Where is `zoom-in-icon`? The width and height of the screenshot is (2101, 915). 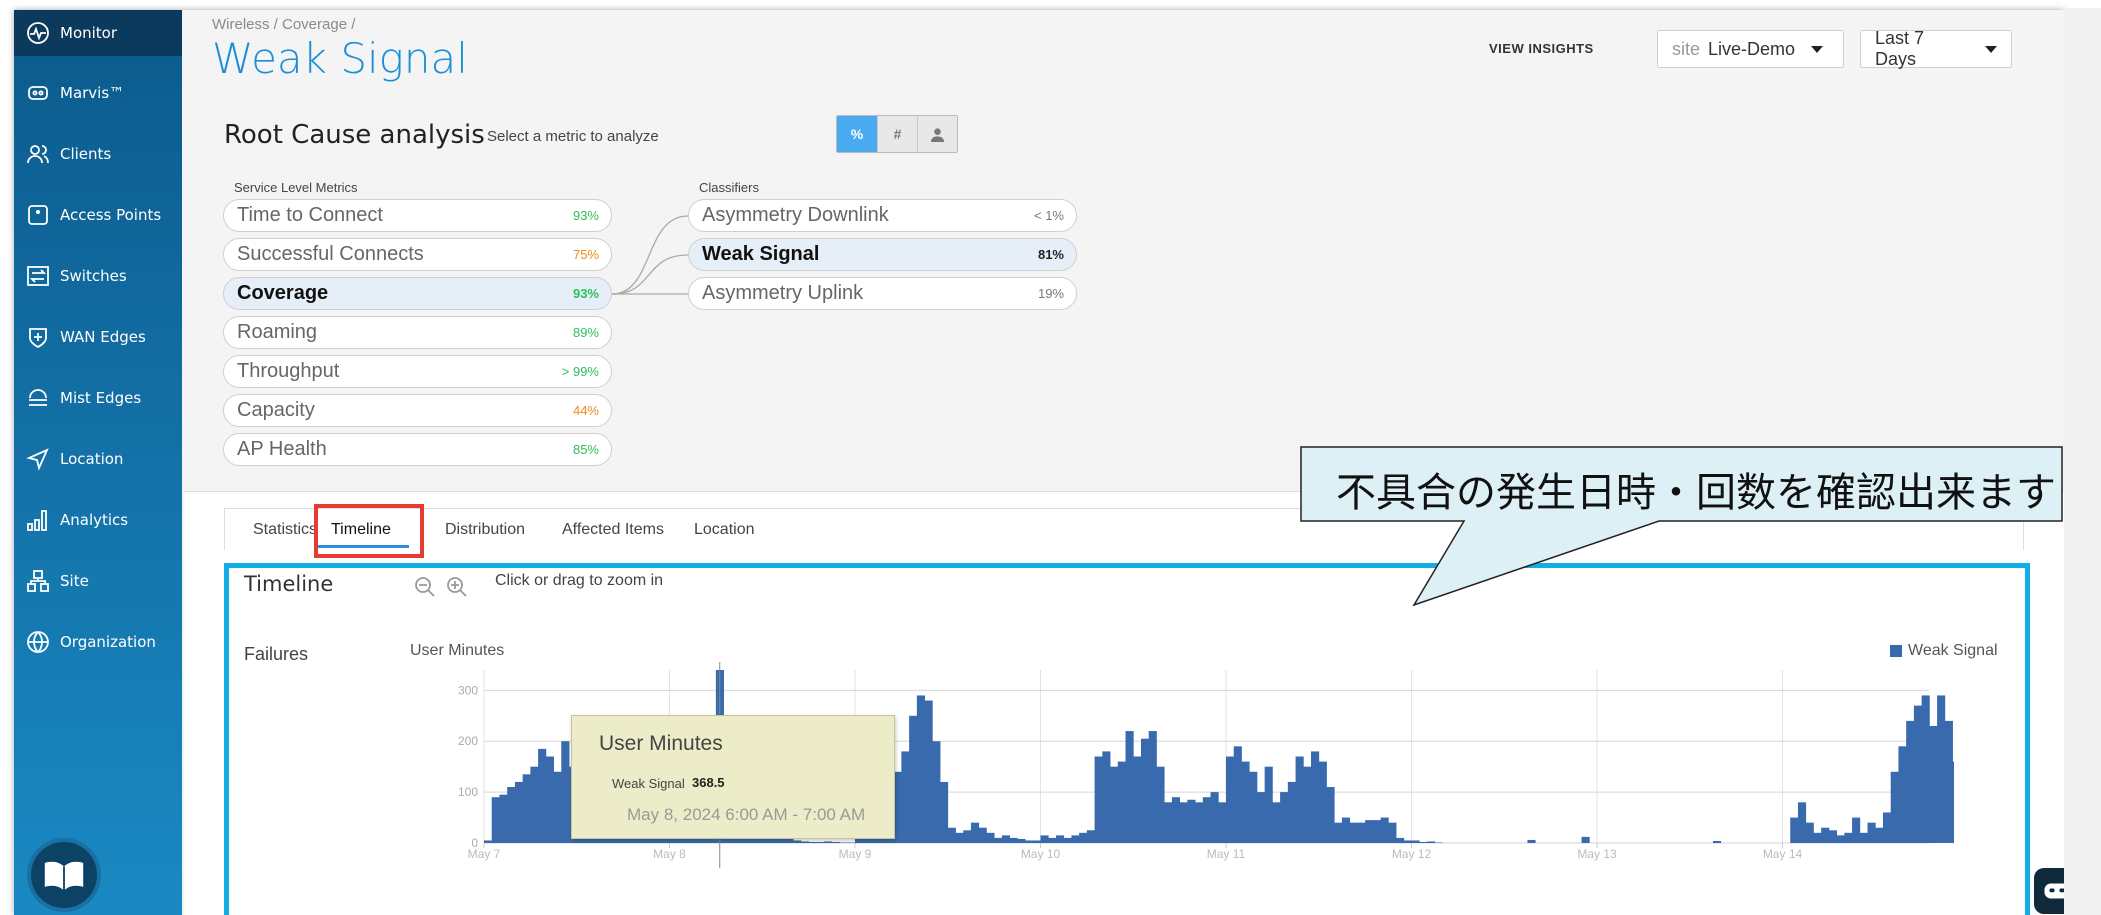 zoom-in-icon is located at coordinates (457, 587).